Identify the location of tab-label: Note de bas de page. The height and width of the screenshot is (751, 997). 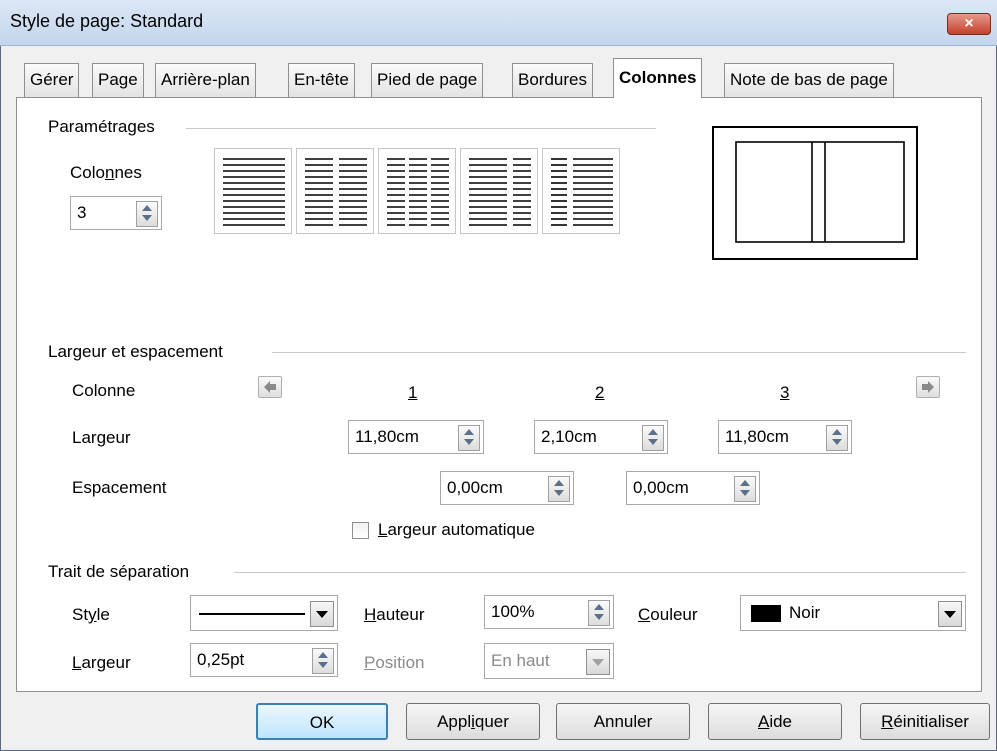
(809, 79).